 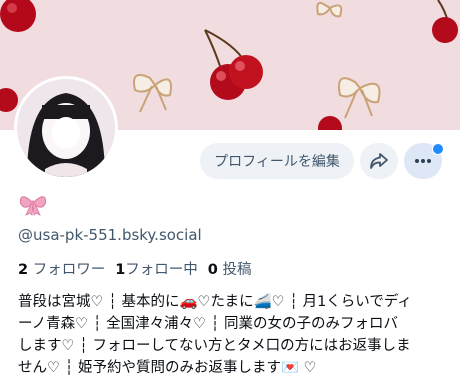 I want to click on ribbon-icon, so click(x=33, y=206).